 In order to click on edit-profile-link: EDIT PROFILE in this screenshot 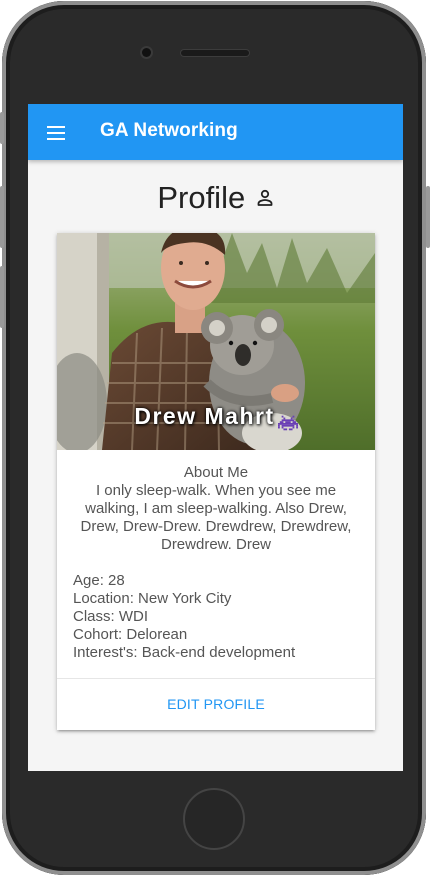, I will do `click(216, 704)`.